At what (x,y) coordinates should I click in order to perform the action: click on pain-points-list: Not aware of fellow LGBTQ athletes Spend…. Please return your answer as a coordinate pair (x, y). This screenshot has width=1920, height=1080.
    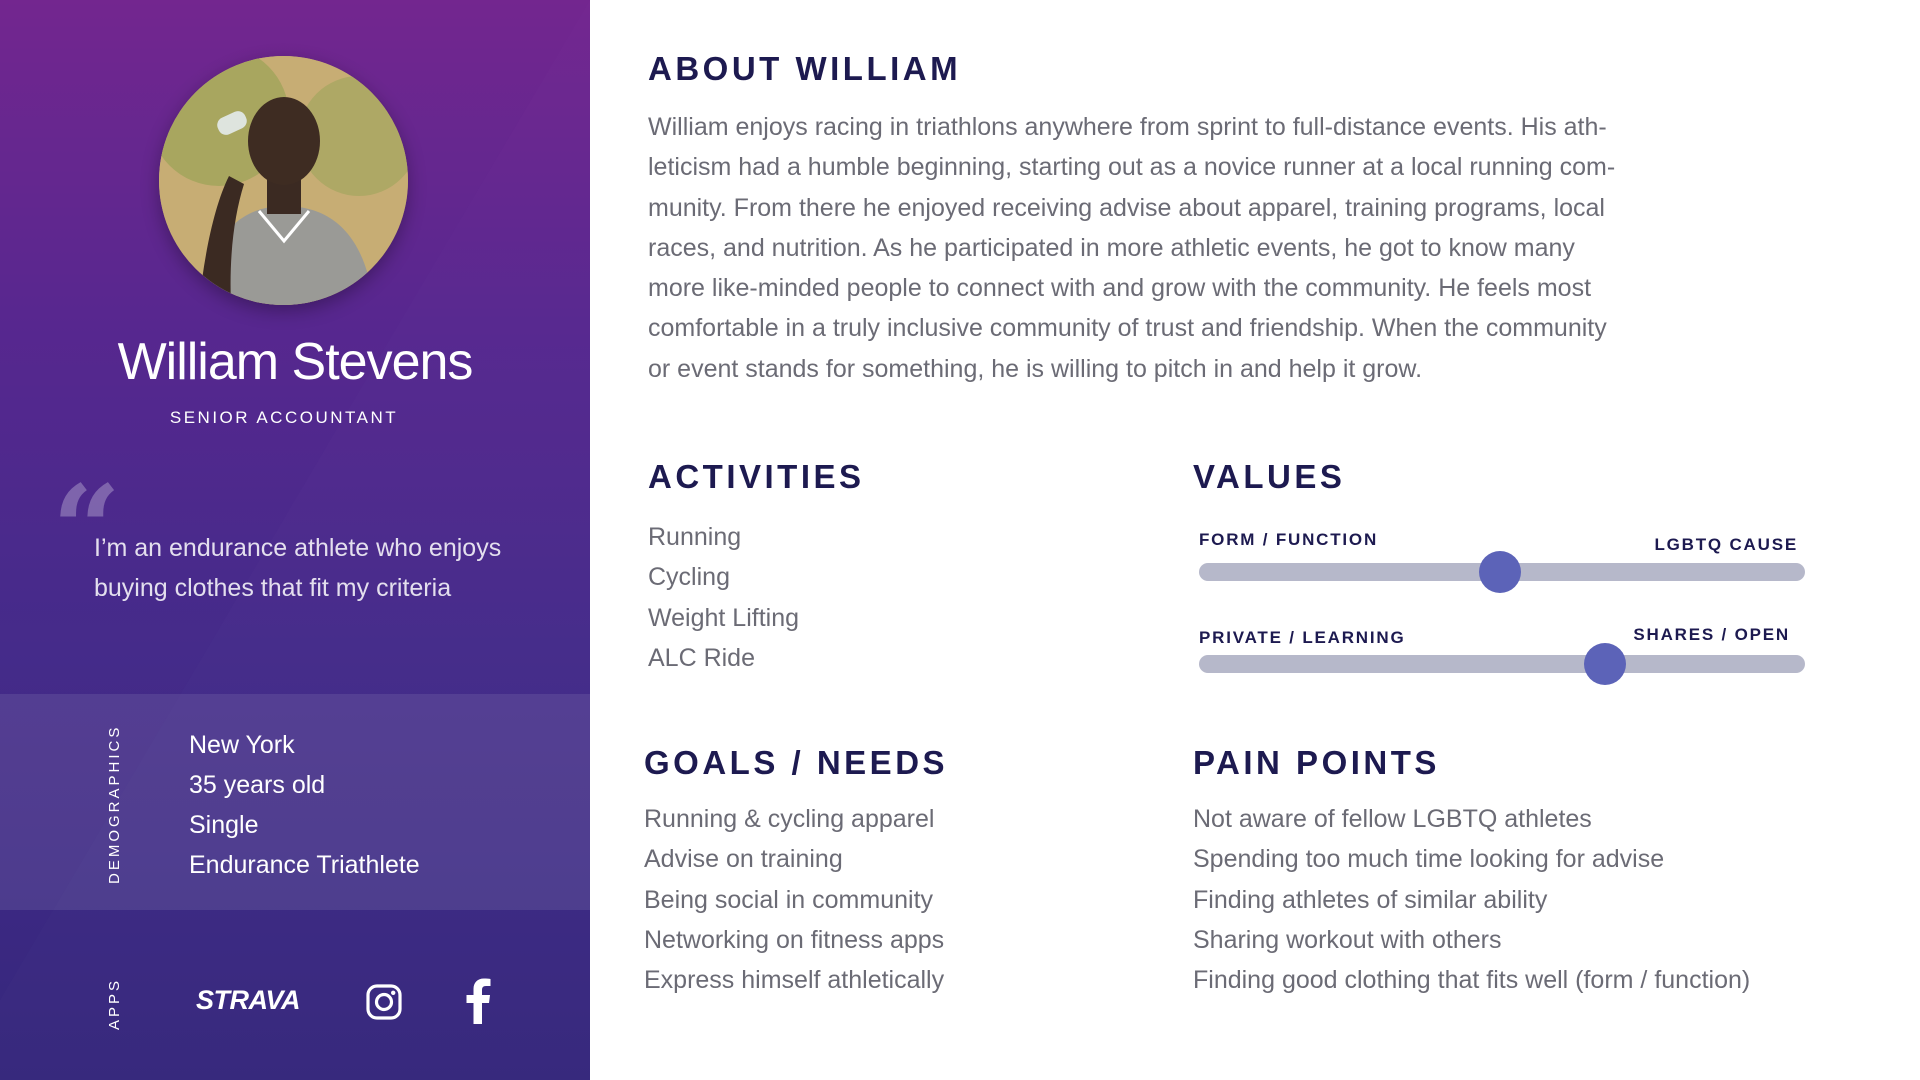
    Looking at the image, I should click on (1471, 899).